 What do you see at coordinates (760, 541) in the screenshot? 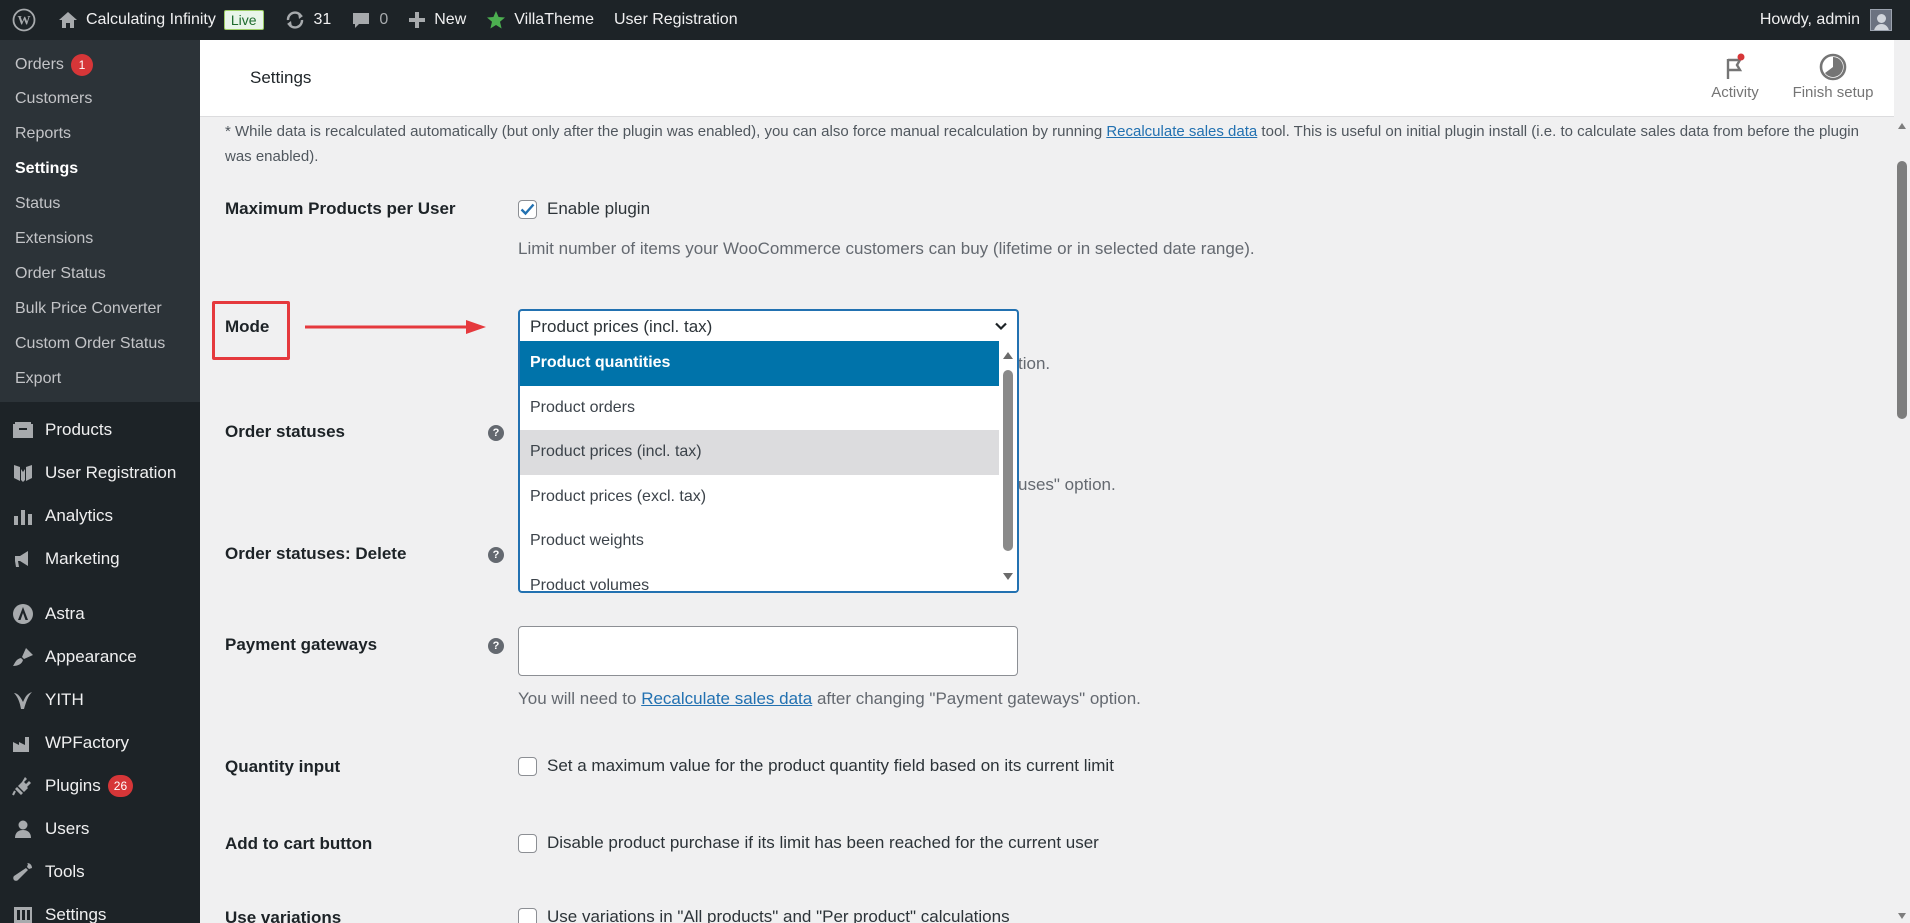
I see `mode-option-product-weights: Product weights` at bounding box center [760, 541].